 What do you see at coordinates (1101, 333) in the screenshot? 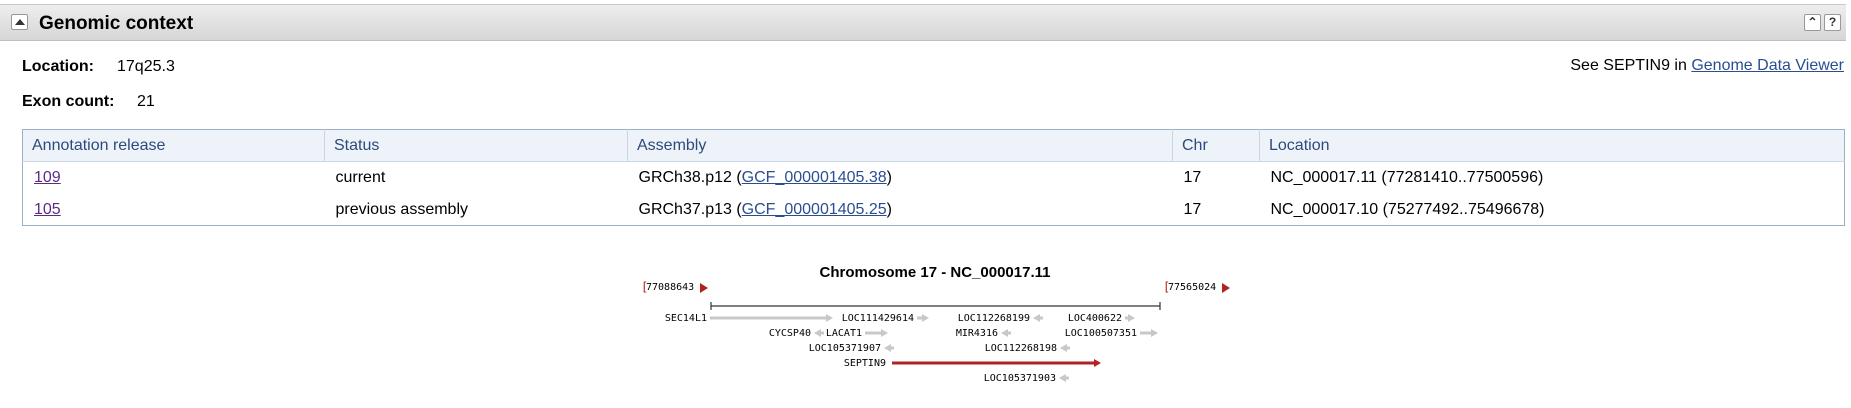
I see `gene-label-loc100507351: LOC100507351` at bounding box center [1101, 333].